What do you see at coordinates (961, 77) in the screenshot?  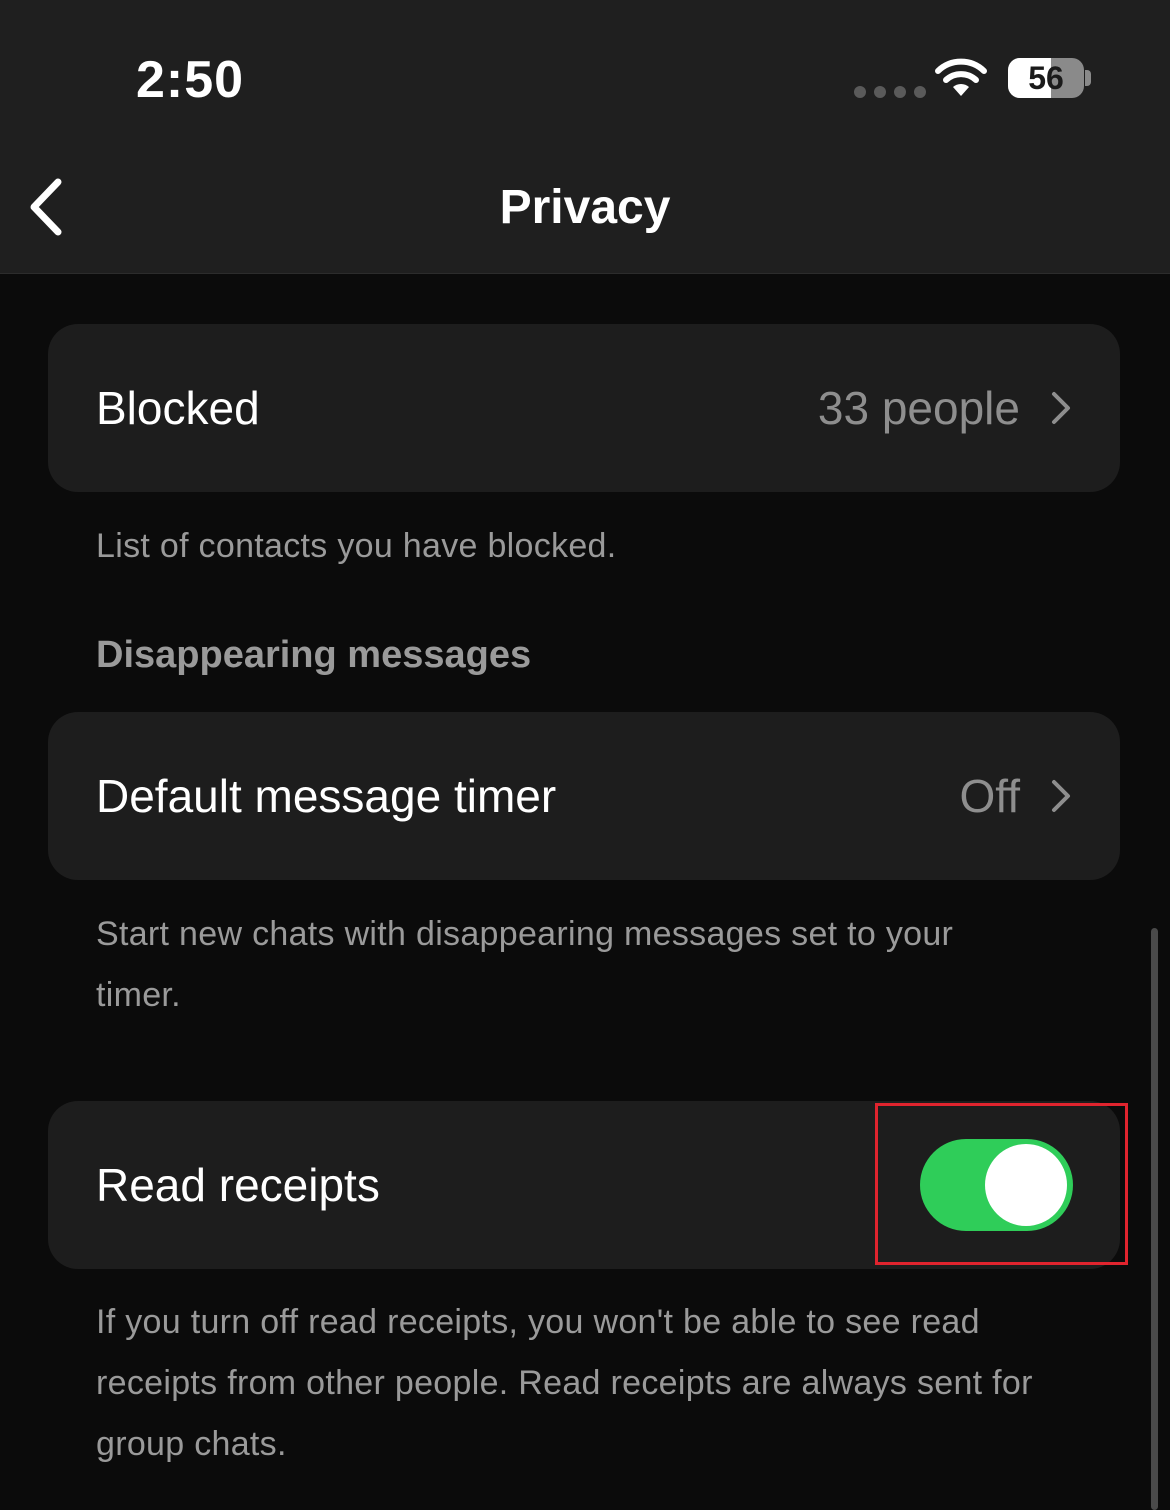 I see `wifi-icon` at bounding box center [961, 77].